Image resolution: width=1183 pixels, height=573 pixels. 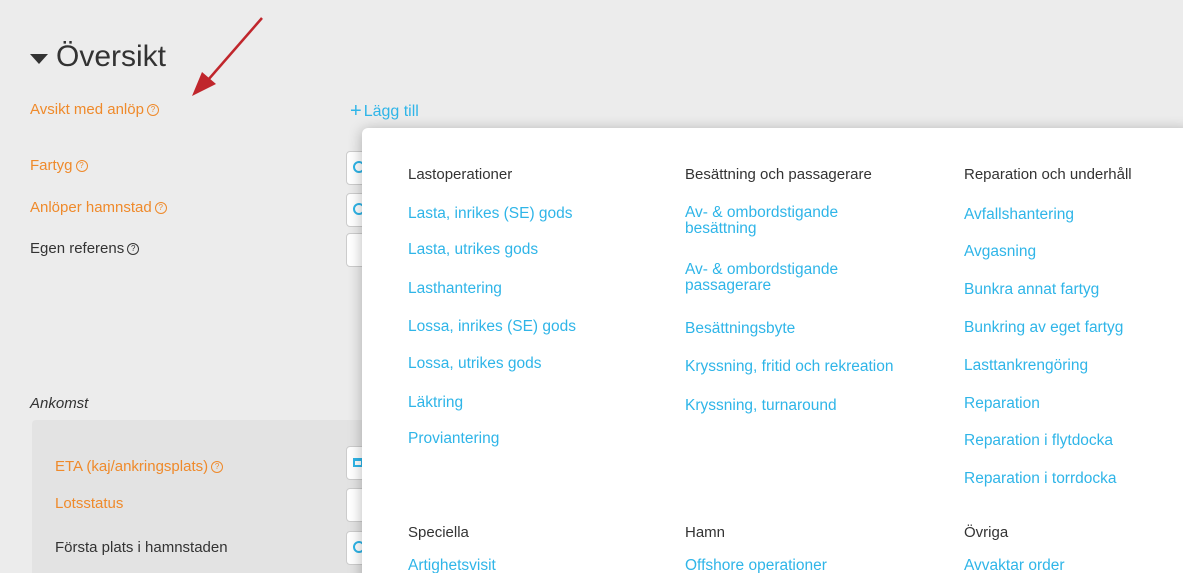 What do you see at coordinates (87, 109) in the screenshot?
I see `label-text: Avsikt med anlöp` at bounding box center [87, 109].